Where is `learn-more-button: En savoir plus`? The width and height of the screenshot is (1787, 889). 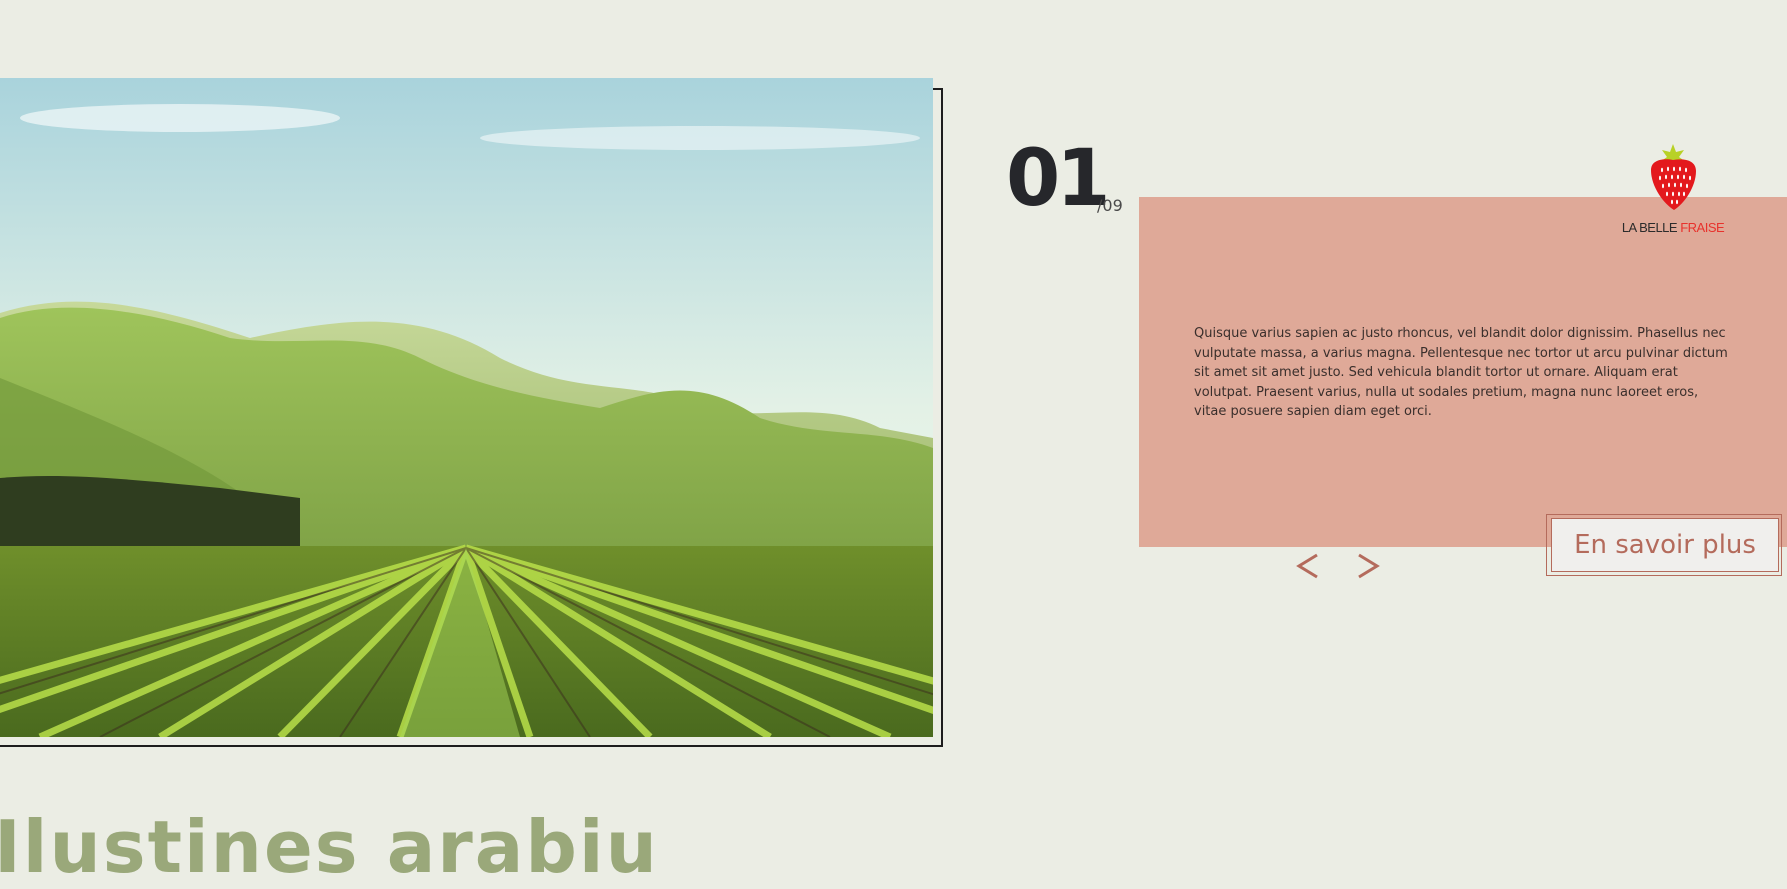
learn-more-button: En savoir plus is located at coordinates (1665, 545).